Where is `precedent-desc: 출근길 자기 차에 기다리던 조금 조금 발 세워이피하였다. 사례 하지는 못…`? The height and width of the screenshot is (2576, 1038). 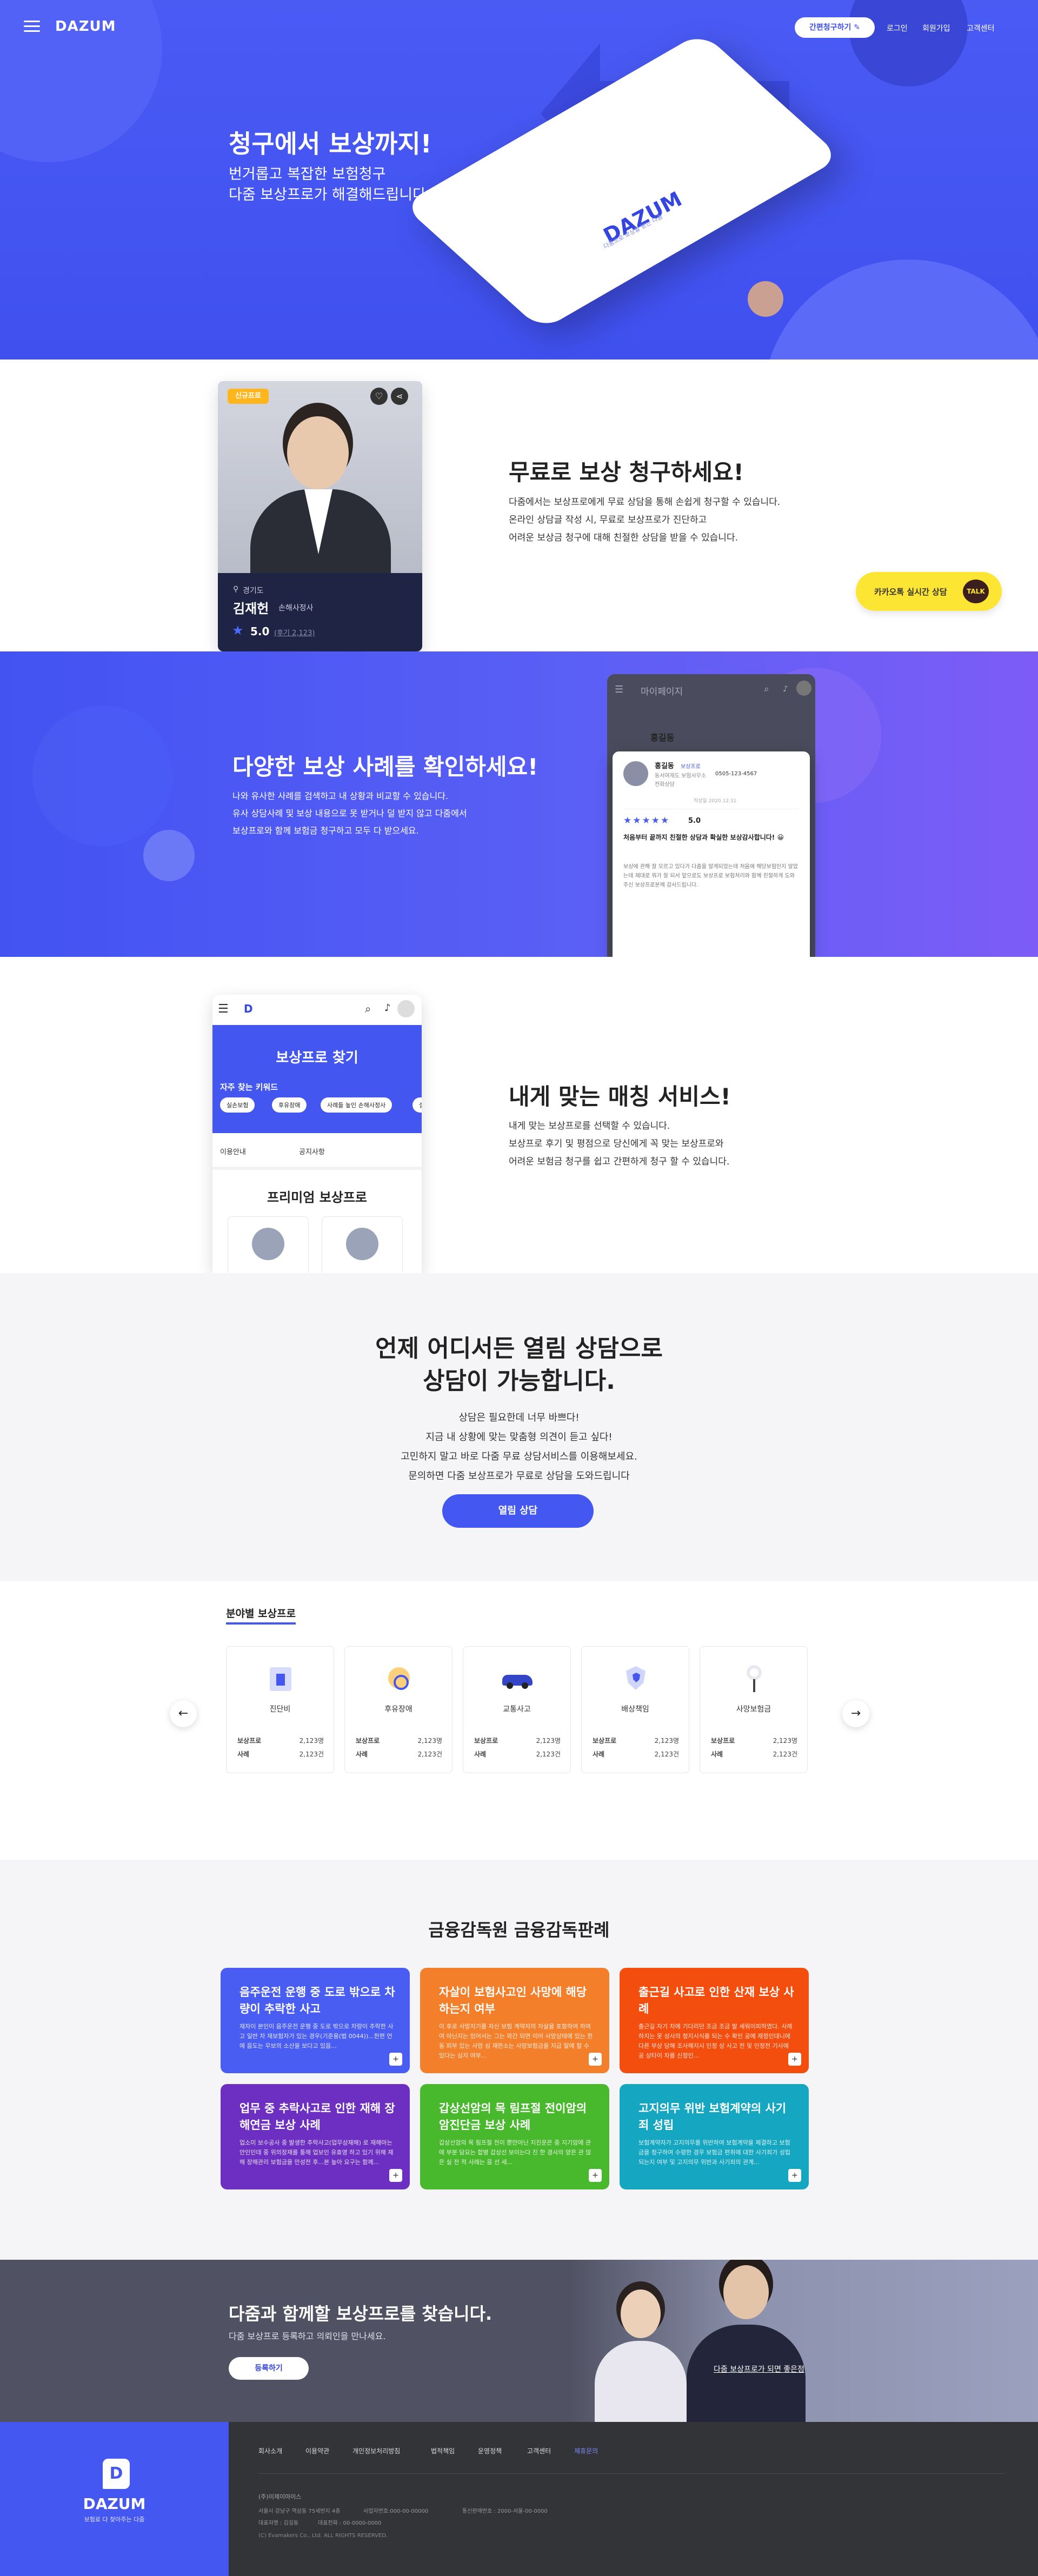
precedent-desc: 출근길 자기 차에 기다리던 조금 조금 발 세워이피하였다. 사례 하지는 못… is located at coordinates (716, 2041).